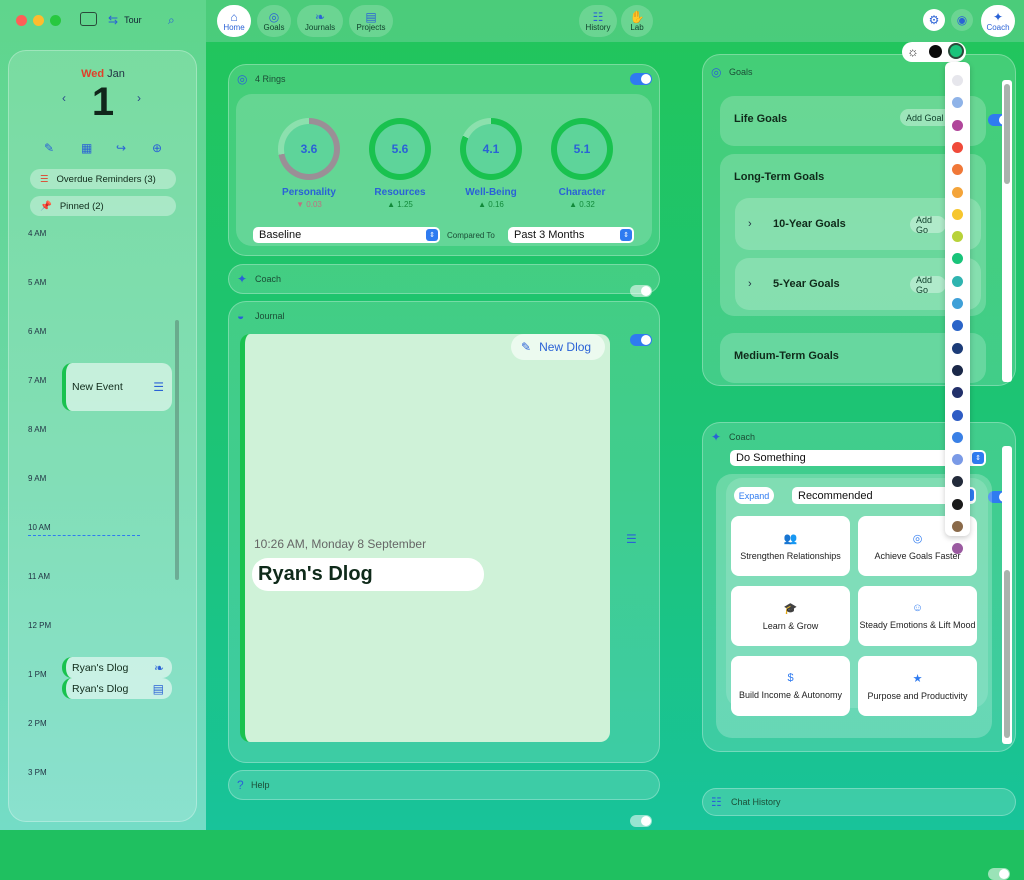 The width and height of the screenshot is (1024, 880). I want to click on chat-history-toggle, so click(999, 874).